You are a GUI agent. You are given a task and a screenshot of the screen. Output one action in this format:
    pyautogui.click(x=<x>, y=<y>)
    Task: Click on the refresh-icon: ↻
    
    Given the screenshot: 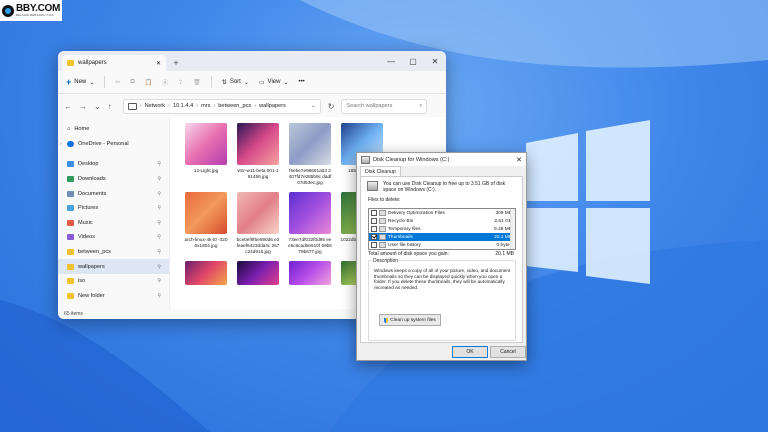 What is the action you would take?
    pyautogui.click(x=331, y=106)
    